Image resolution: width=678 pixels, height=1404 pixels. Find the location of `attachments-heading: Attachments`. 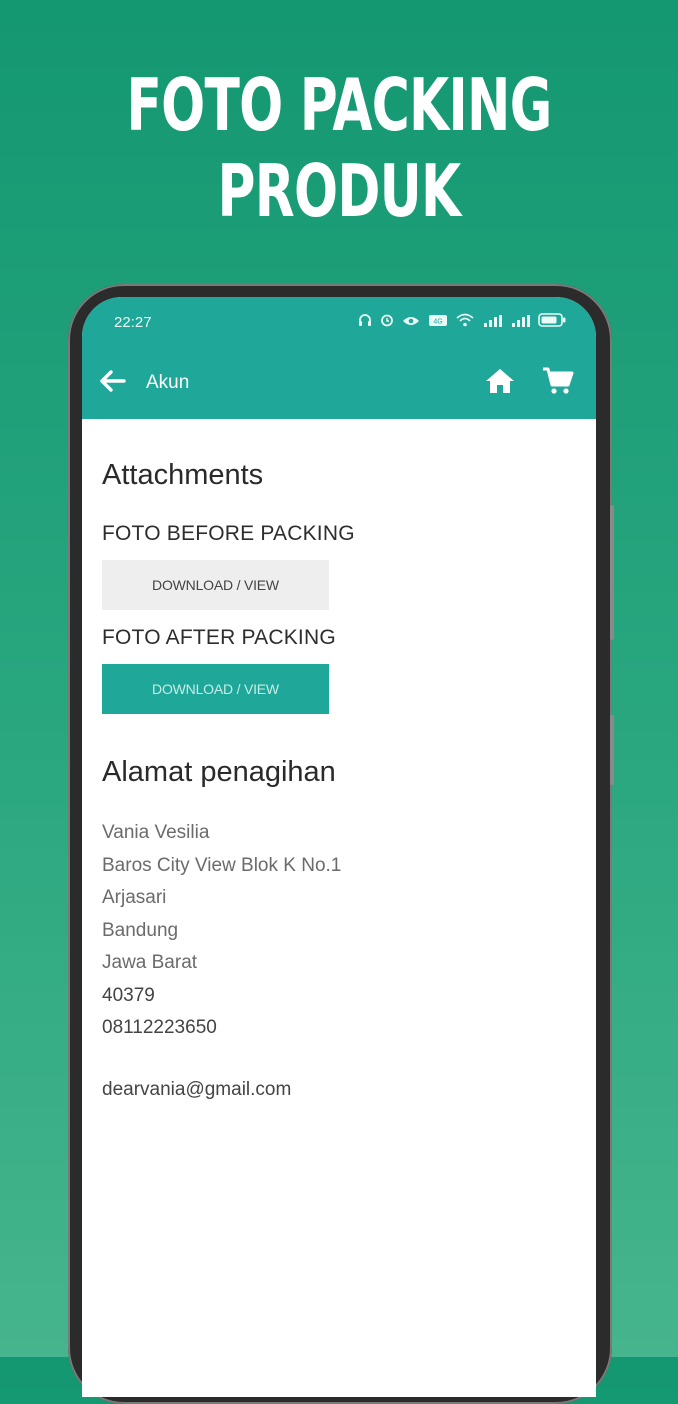

attachments-heading: Attachments is located at coordinates (183, 475).